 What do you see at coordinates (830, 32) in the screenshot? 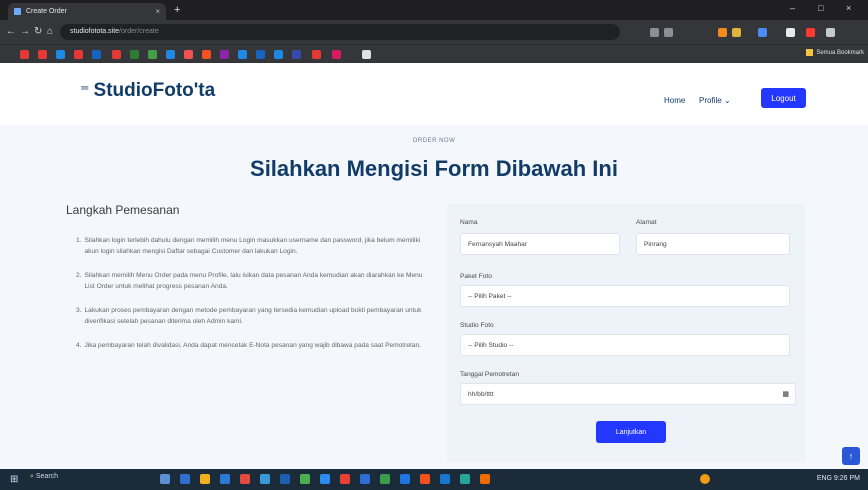
I see `menu-icon` at bounding box center [830, 32].